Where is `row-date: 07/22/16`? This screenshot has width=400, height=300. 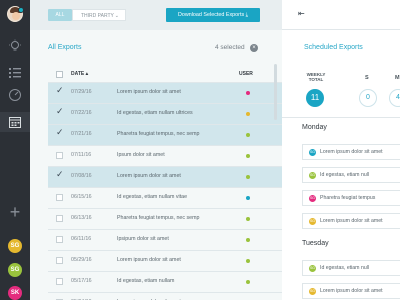
row-date: 07/22/16 is located at coordinates (81, 113).